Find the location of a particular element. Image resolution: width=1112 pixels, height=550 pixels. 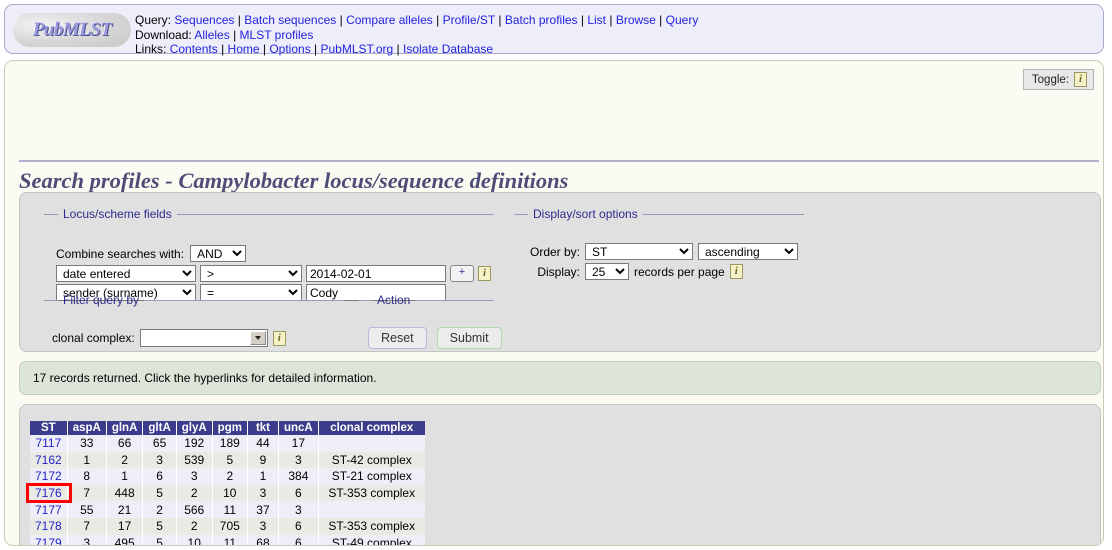

nav-link-query: Query is located at coordinates (682, 20).